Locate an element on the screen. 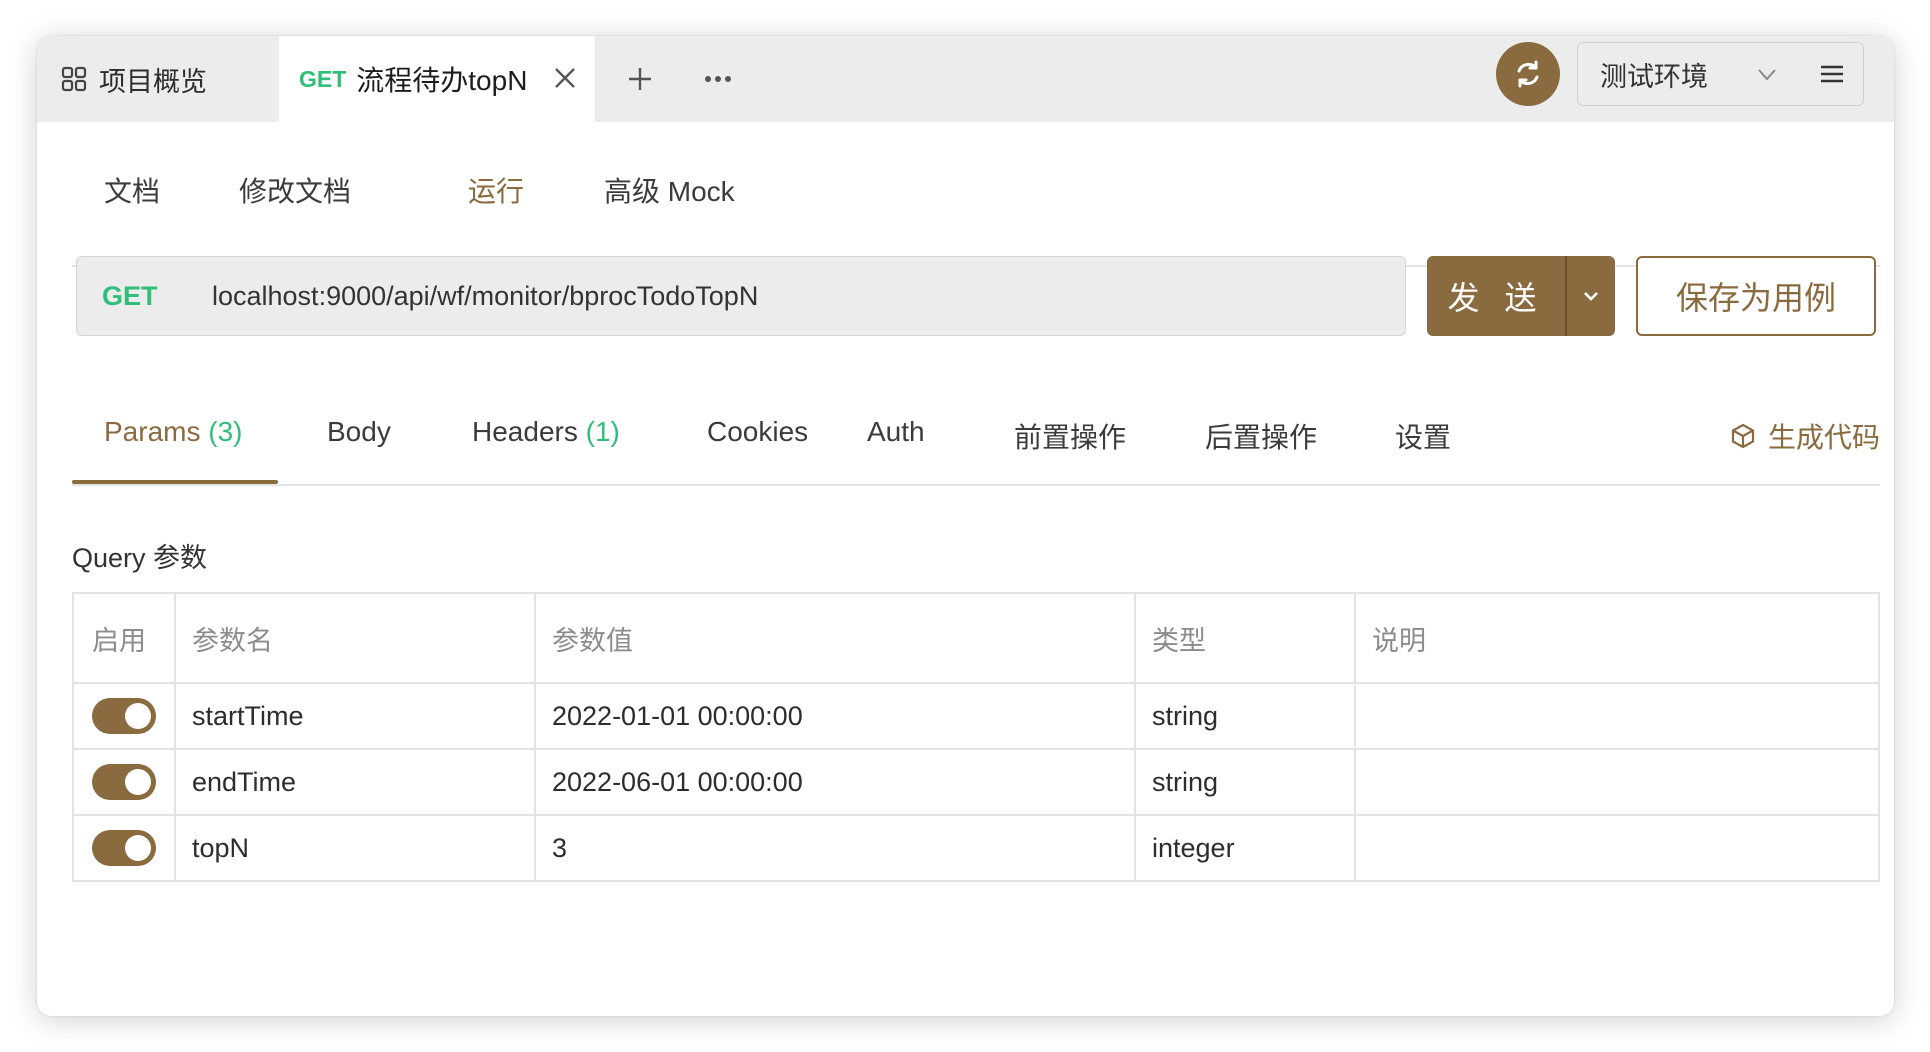 This screenshot has width=1930, height=1052. more-tabs-button is located at coordinates (718, 79).